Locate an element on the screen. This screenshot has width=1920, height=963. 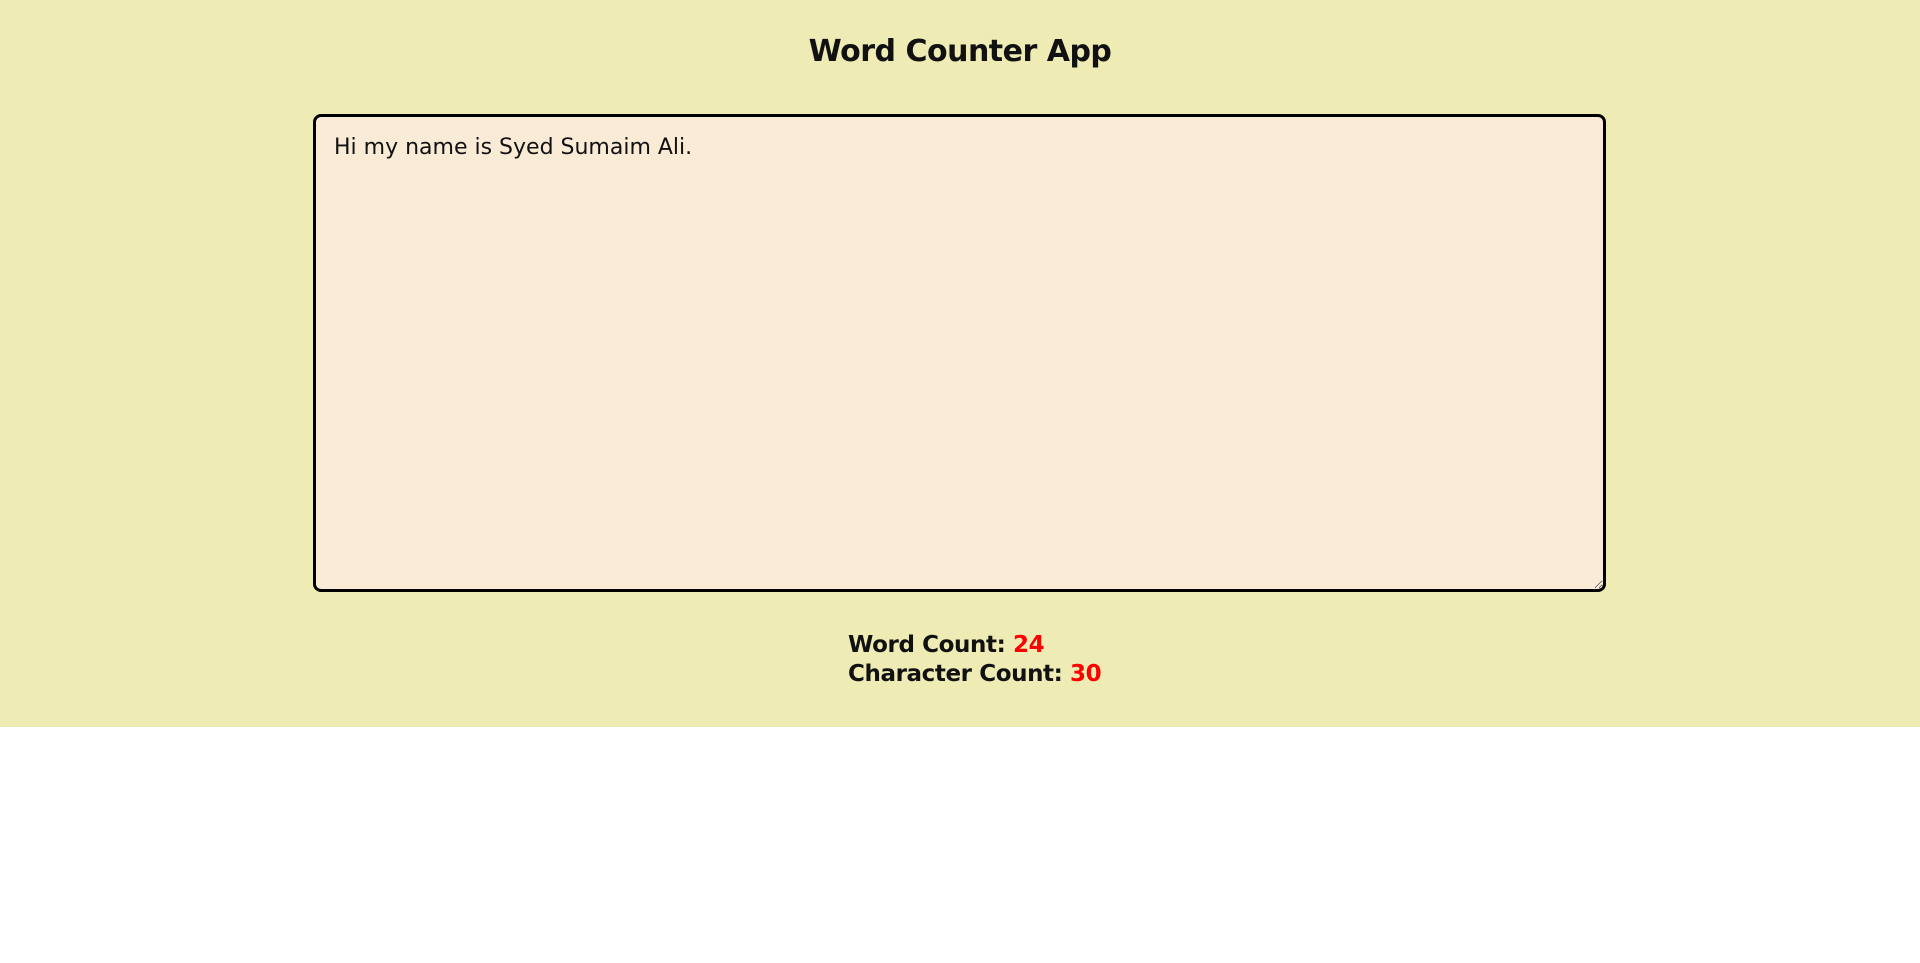
word-count-value: 24 is located at coordinates (1029, 645).